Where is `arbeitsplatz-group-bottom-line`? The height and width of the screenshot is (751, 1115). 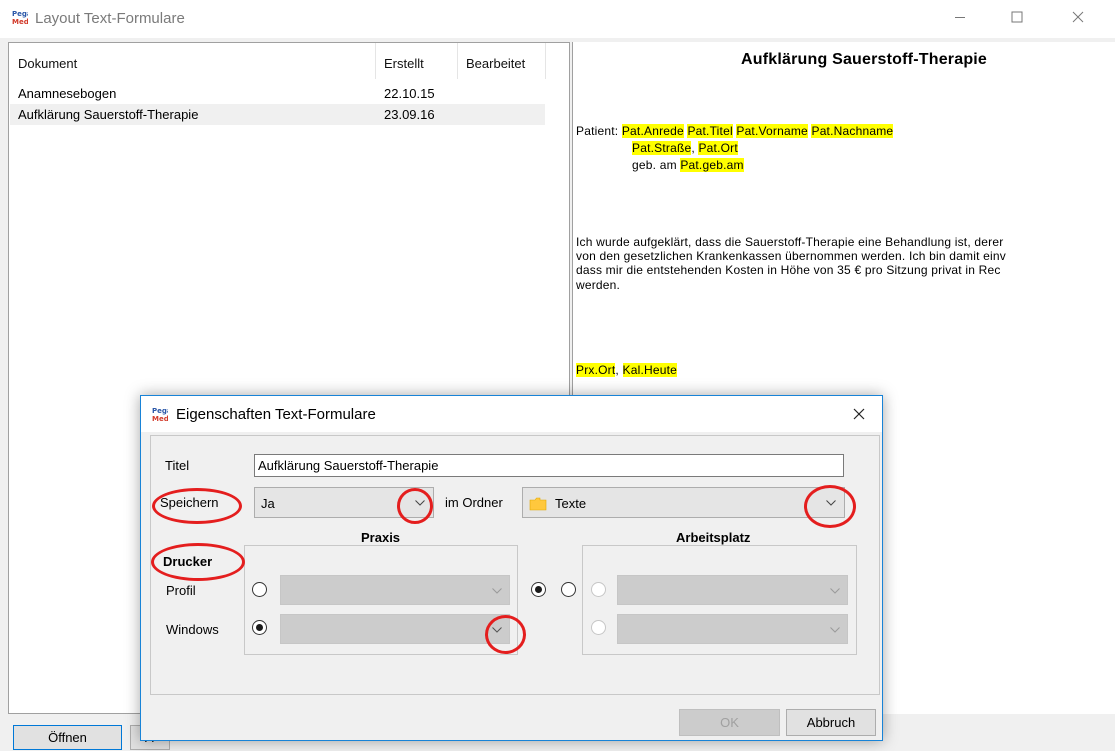
arbeitsplatz-group-bottom-line is located at coordinates (719, 654).